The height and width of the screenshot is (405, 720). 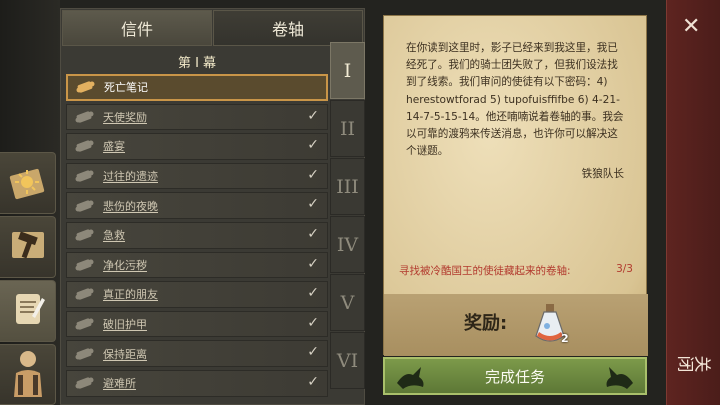 I want to click on quest-list-item-label: 破旧护甲, so click(x=125, y=325).